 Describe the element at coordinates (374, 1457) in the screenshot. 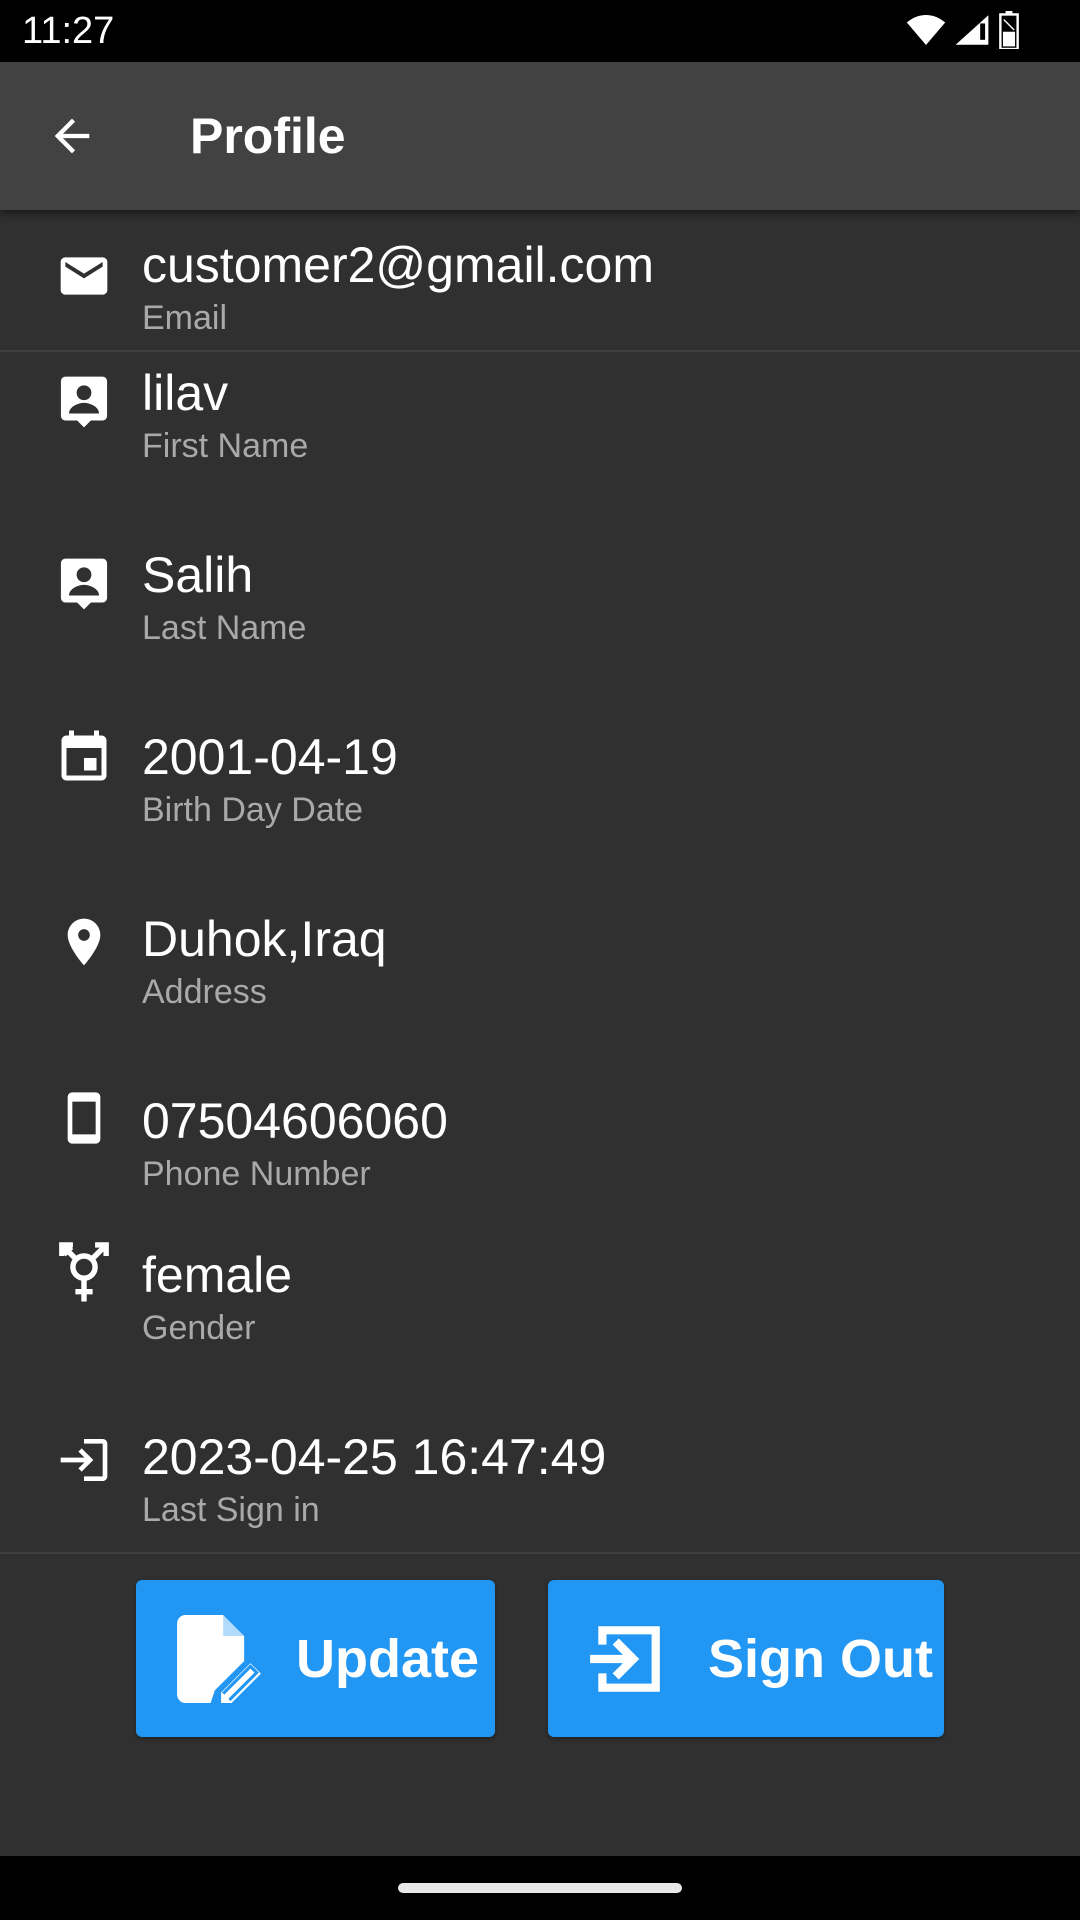

I see `last-sign-in-value: 2023-04-25 16:47:49` at that location.